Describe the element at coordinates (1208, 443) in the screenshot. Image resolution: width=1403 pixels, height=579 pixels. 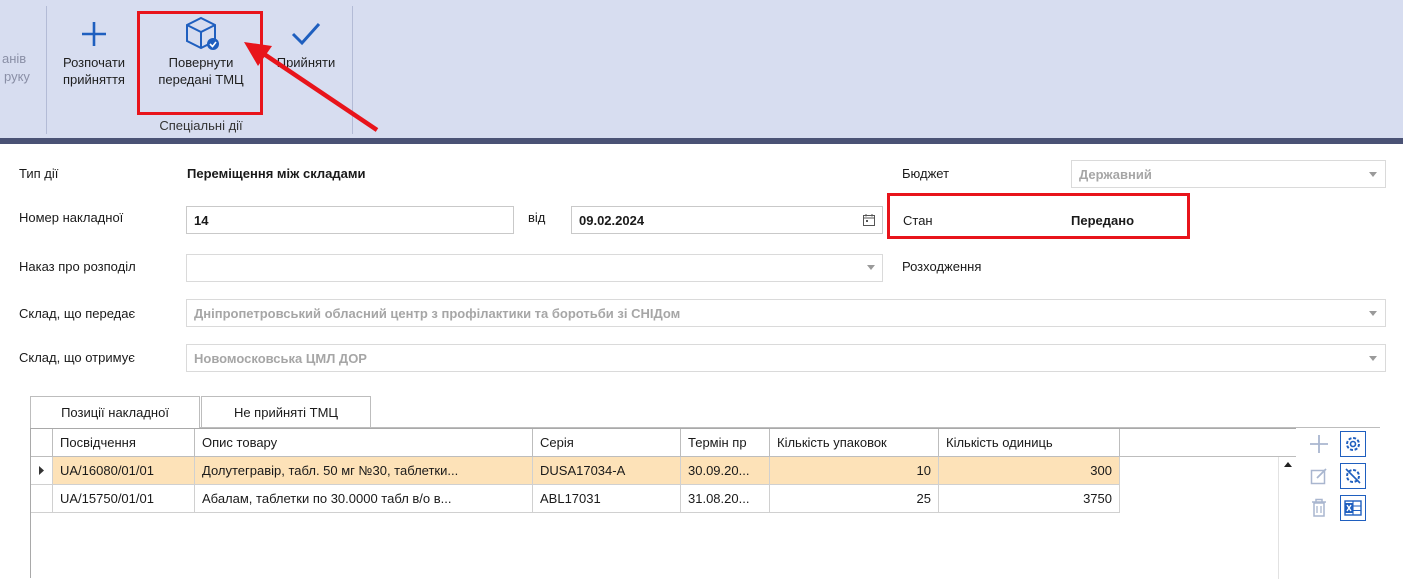
I see `column-header-empty` at that location.